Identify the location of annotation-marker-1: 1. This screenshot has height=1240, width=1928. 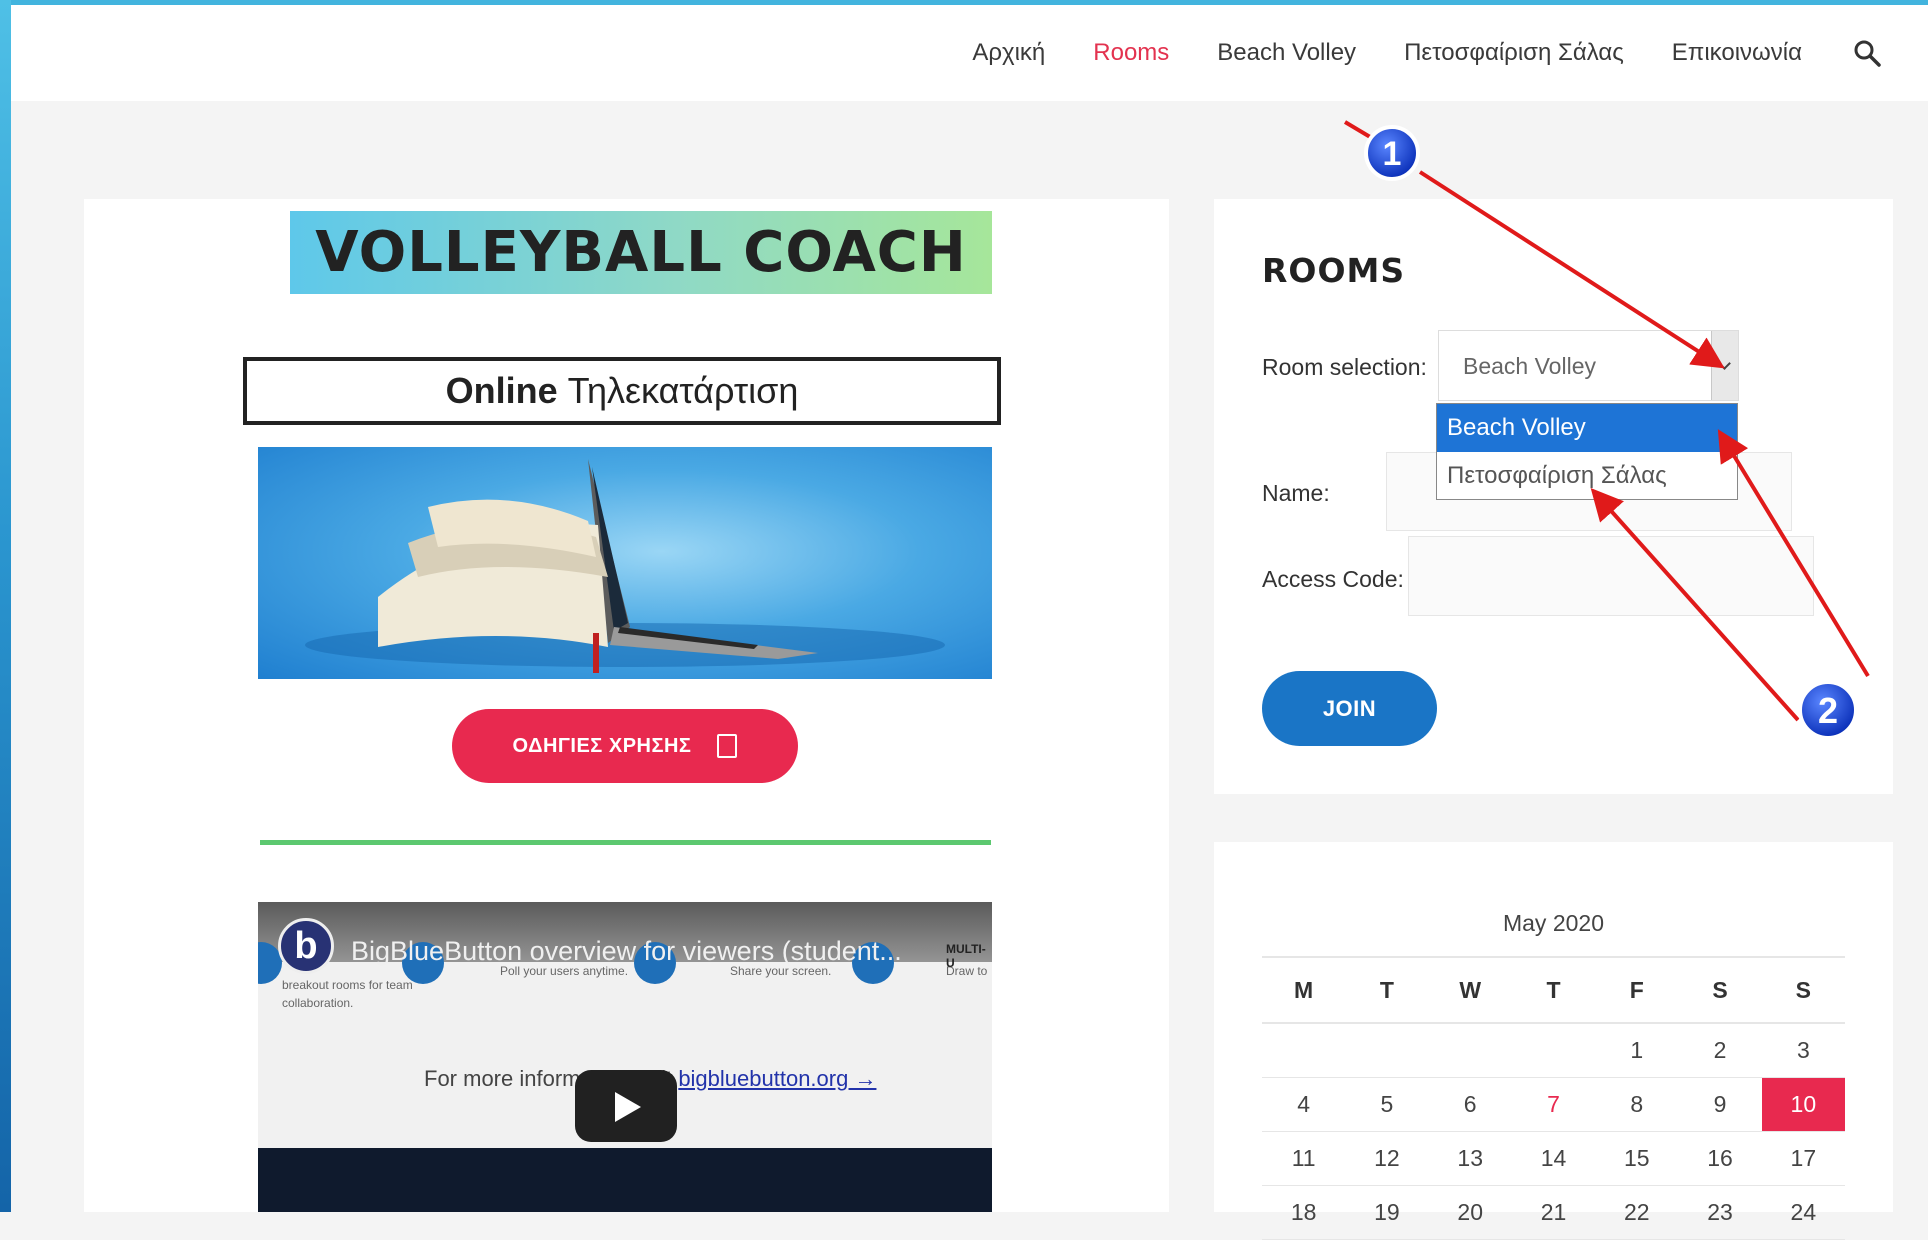
(1392, 153).